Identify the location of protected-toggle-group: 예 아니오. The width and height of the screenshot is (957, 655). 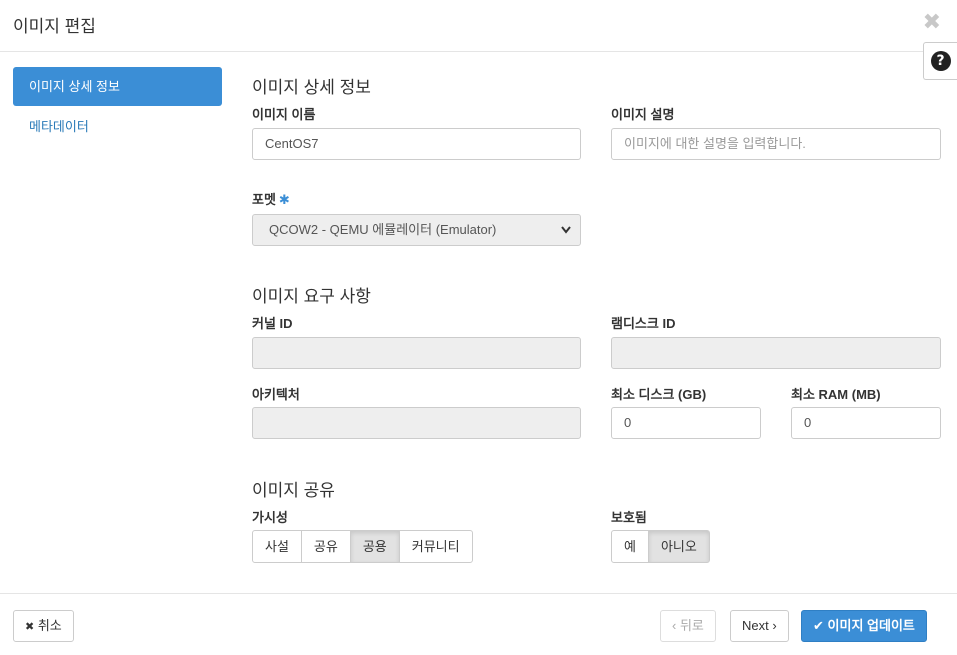
(660, 546).